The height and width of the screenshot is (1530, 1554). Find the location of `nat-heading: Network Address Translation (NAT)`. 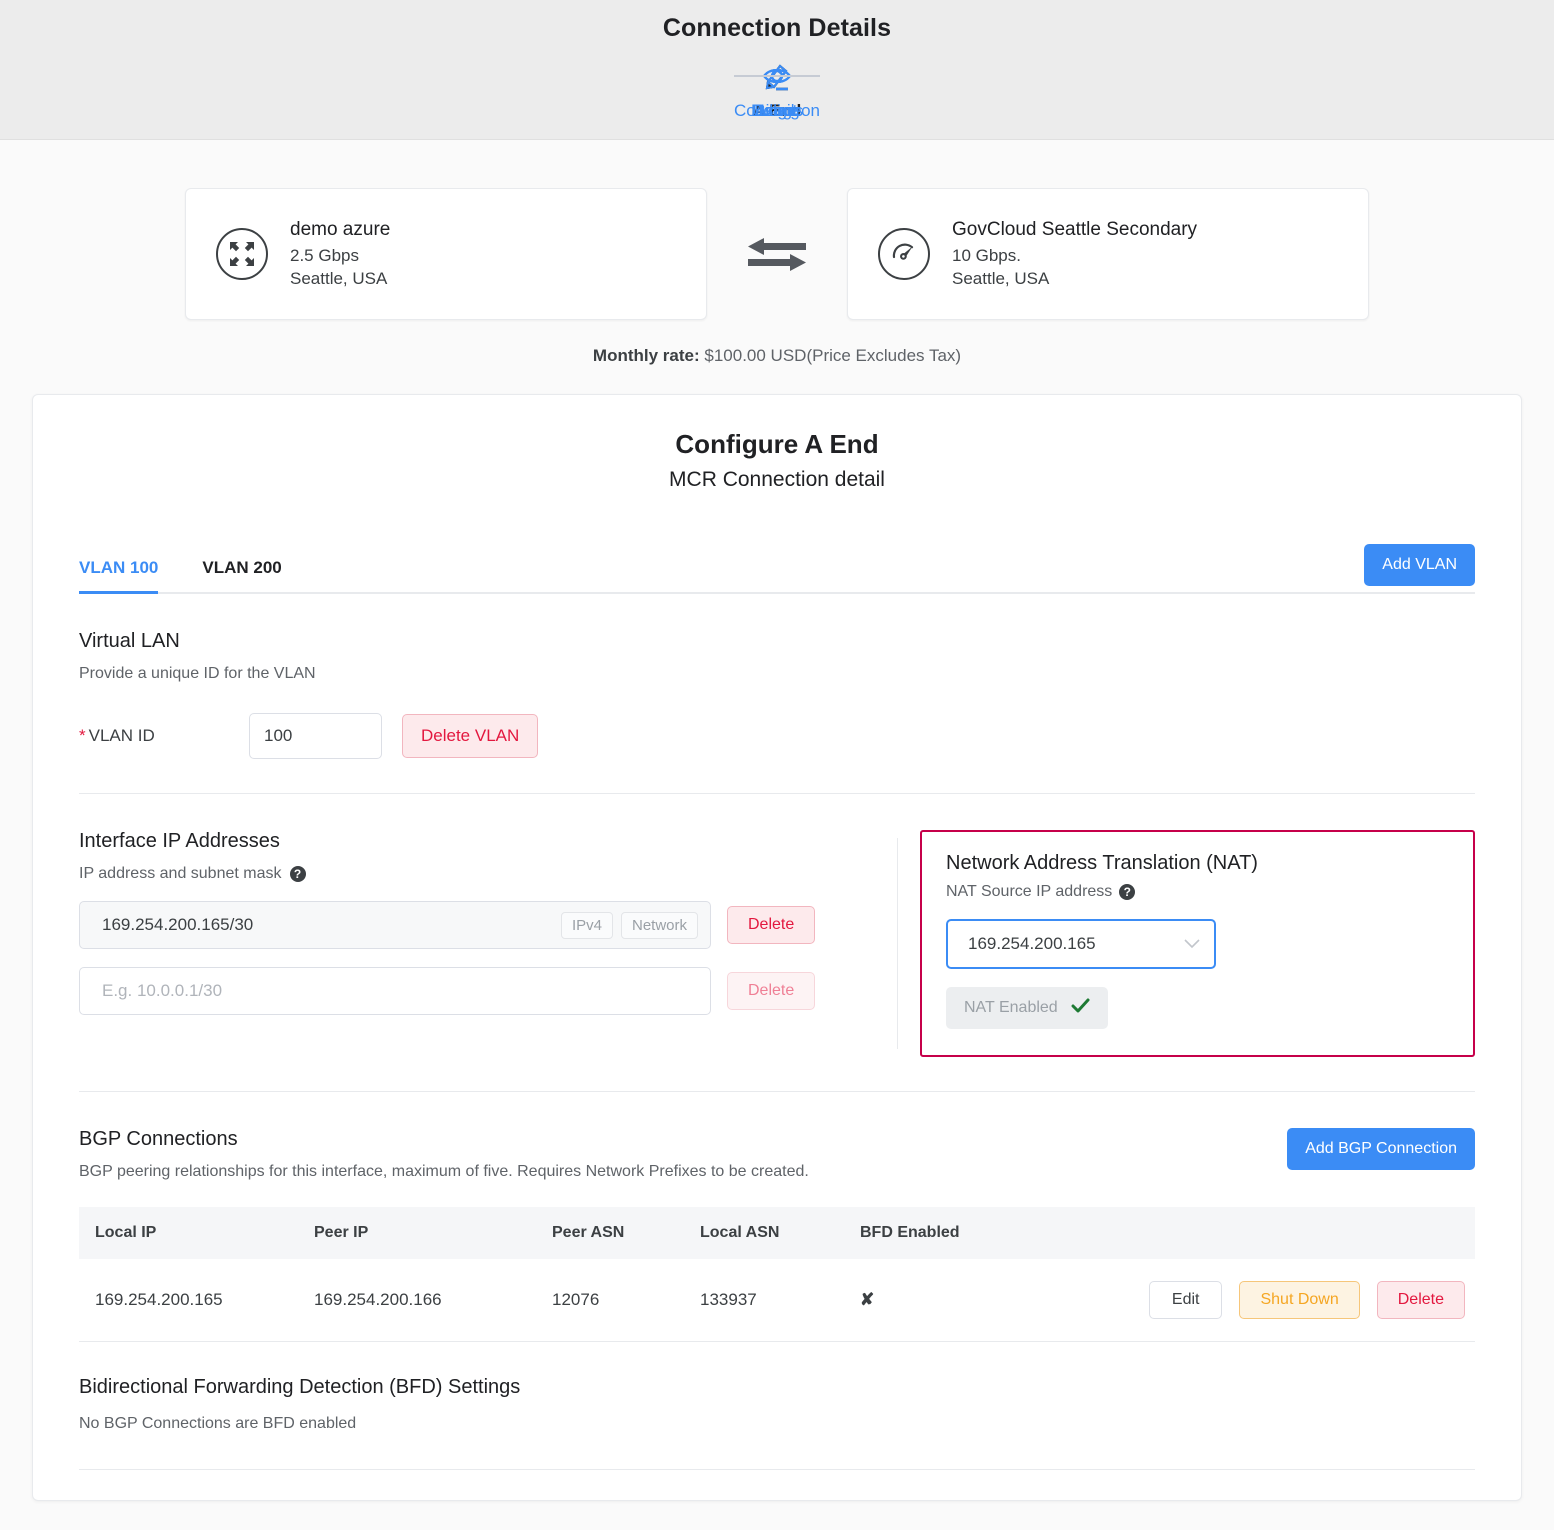

nat-heading: Network Address Translation (NAT) is located at coordinates (1102, 863).